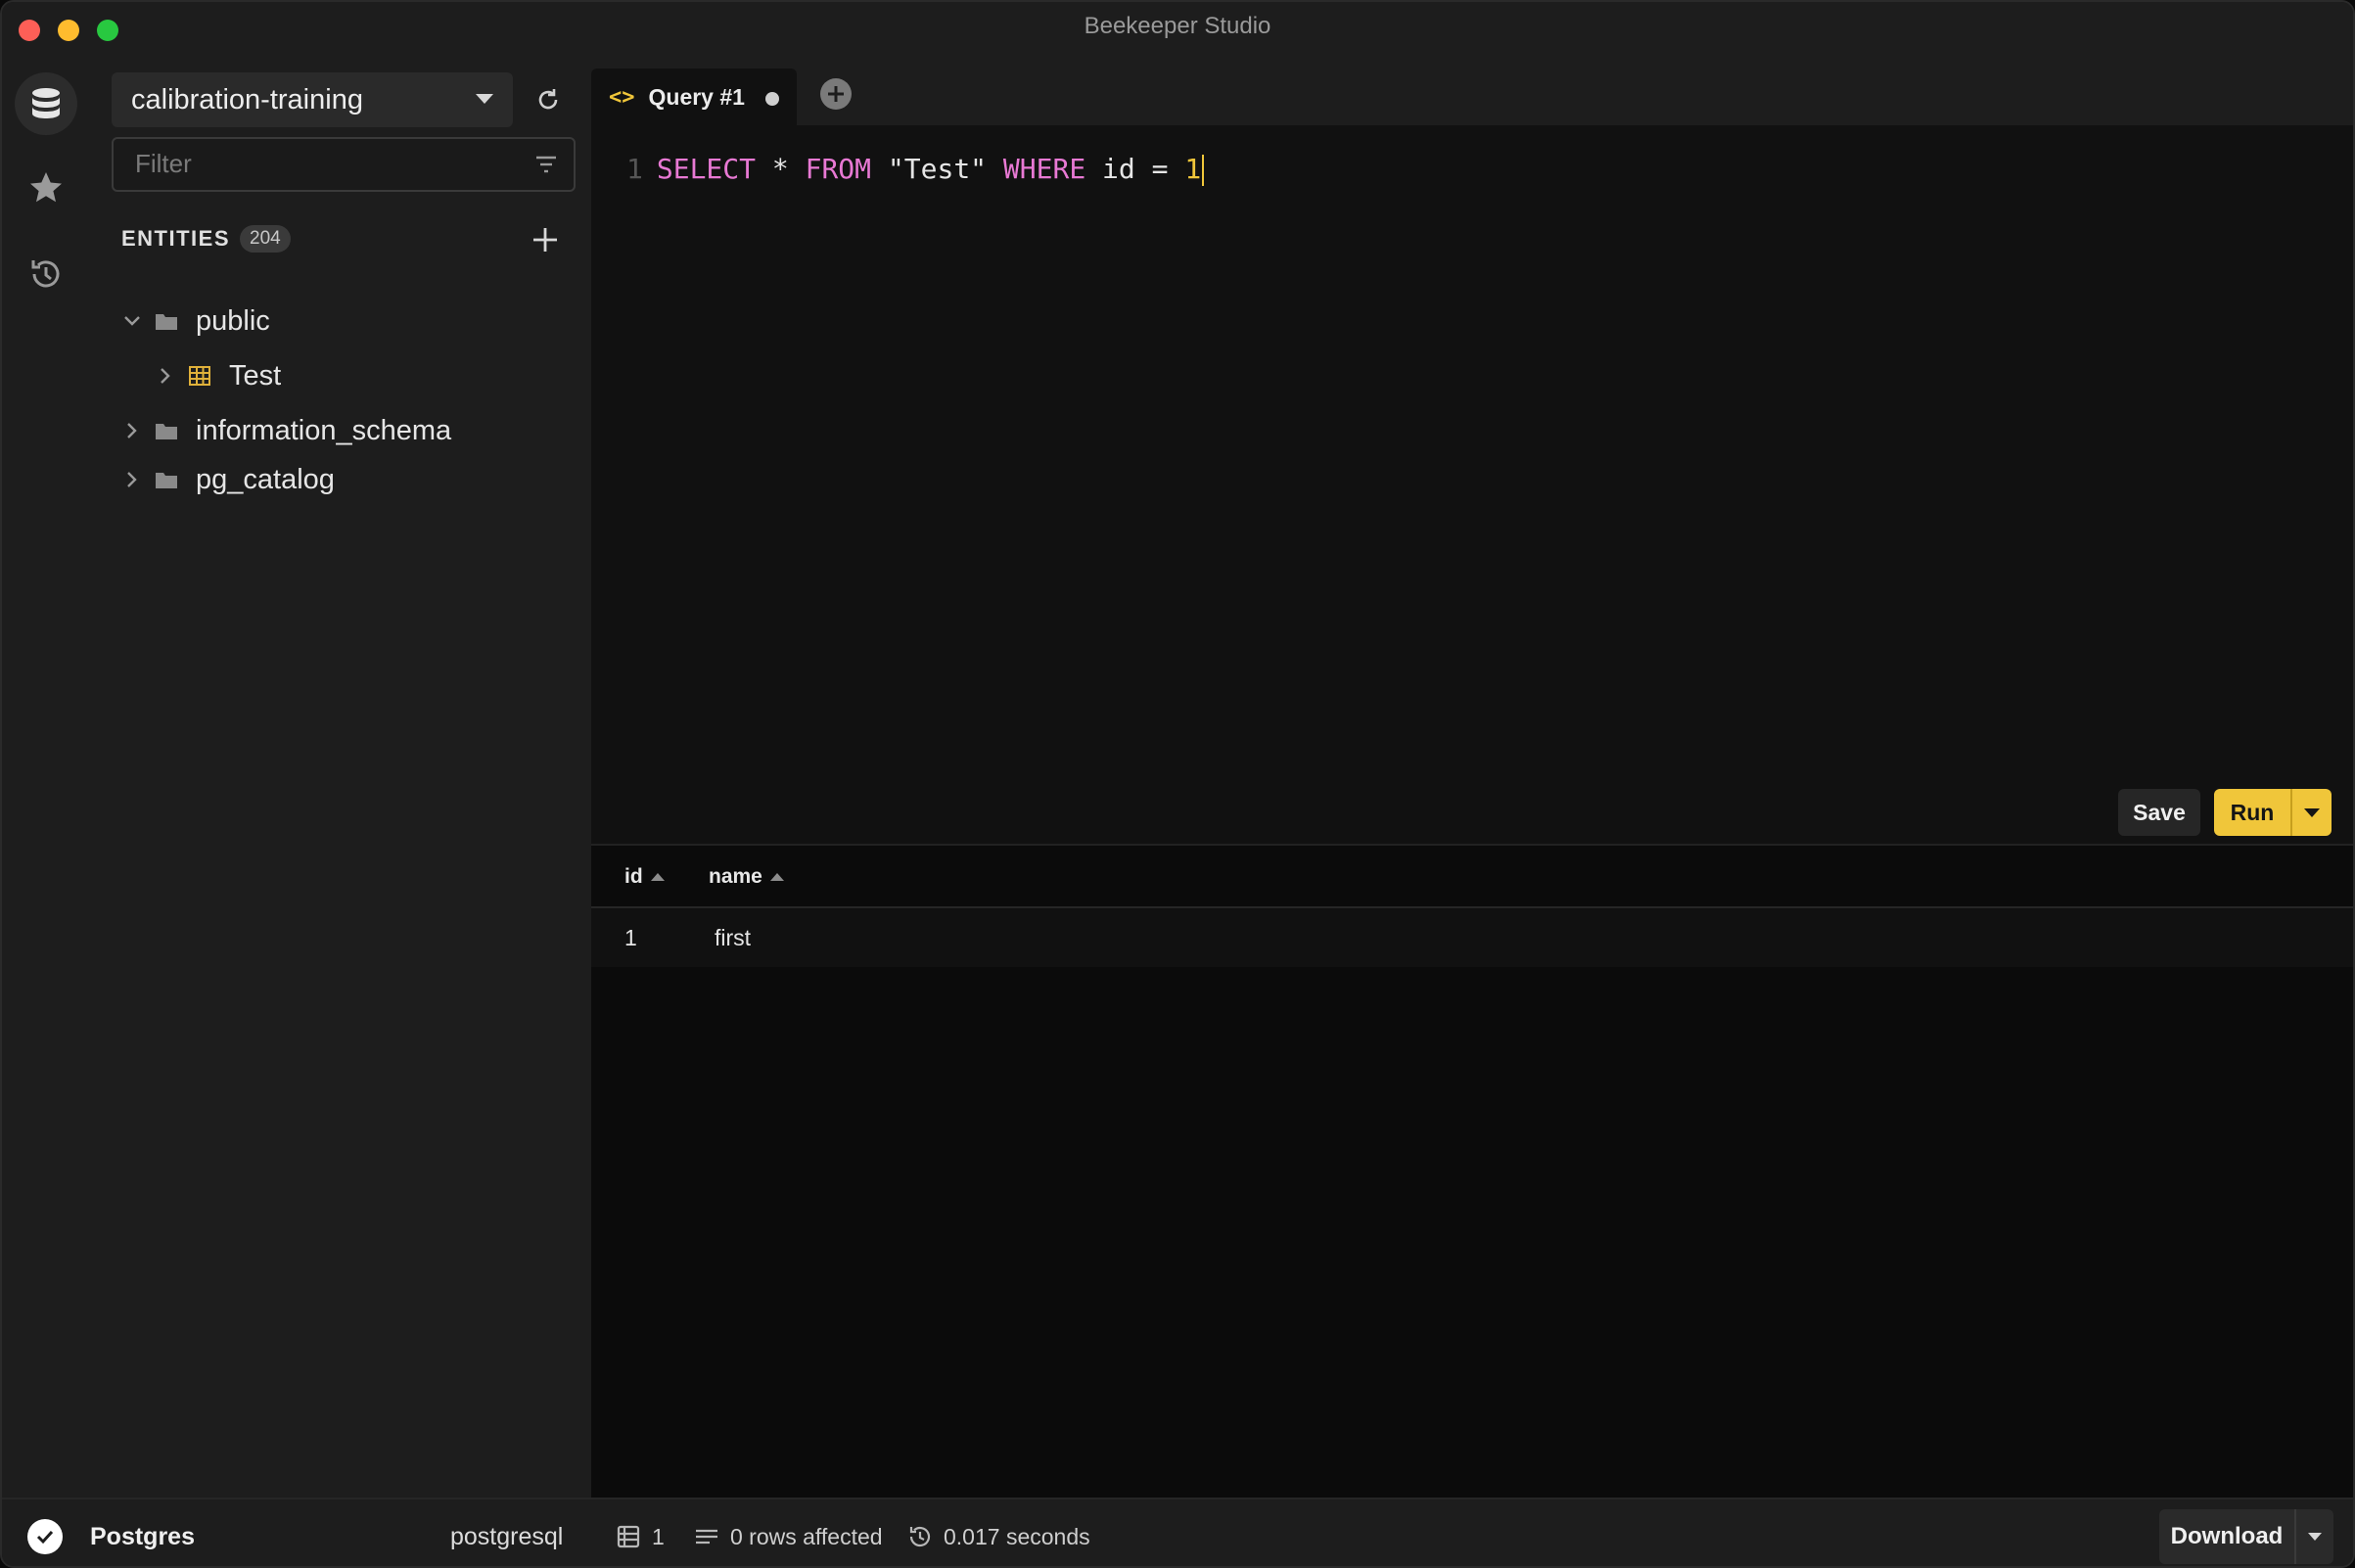 The height and width of the screenshot is (1568, 2355). I want to click on refresh-button, so click(549, 99).